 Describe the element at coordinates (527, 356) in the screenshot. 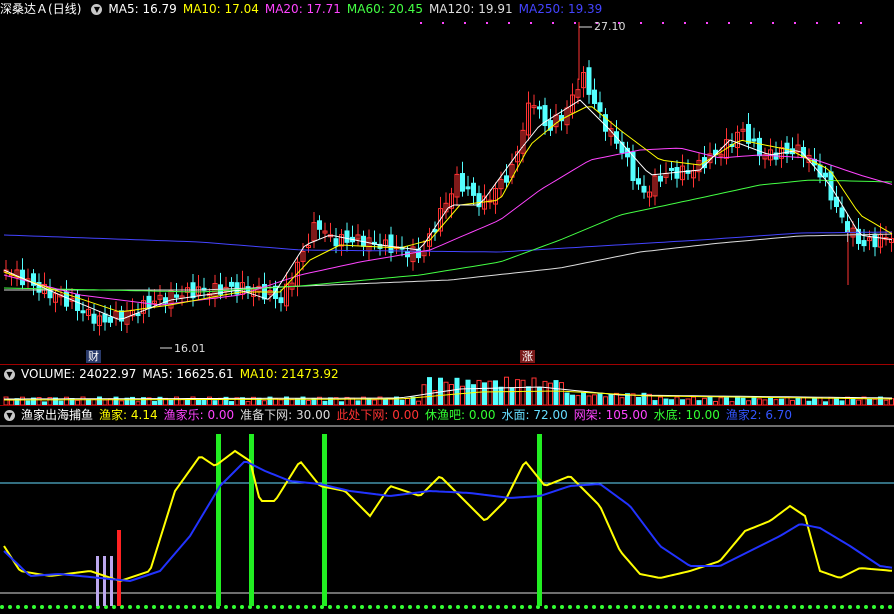

I see `limit-up-badge: 涨` at that location.